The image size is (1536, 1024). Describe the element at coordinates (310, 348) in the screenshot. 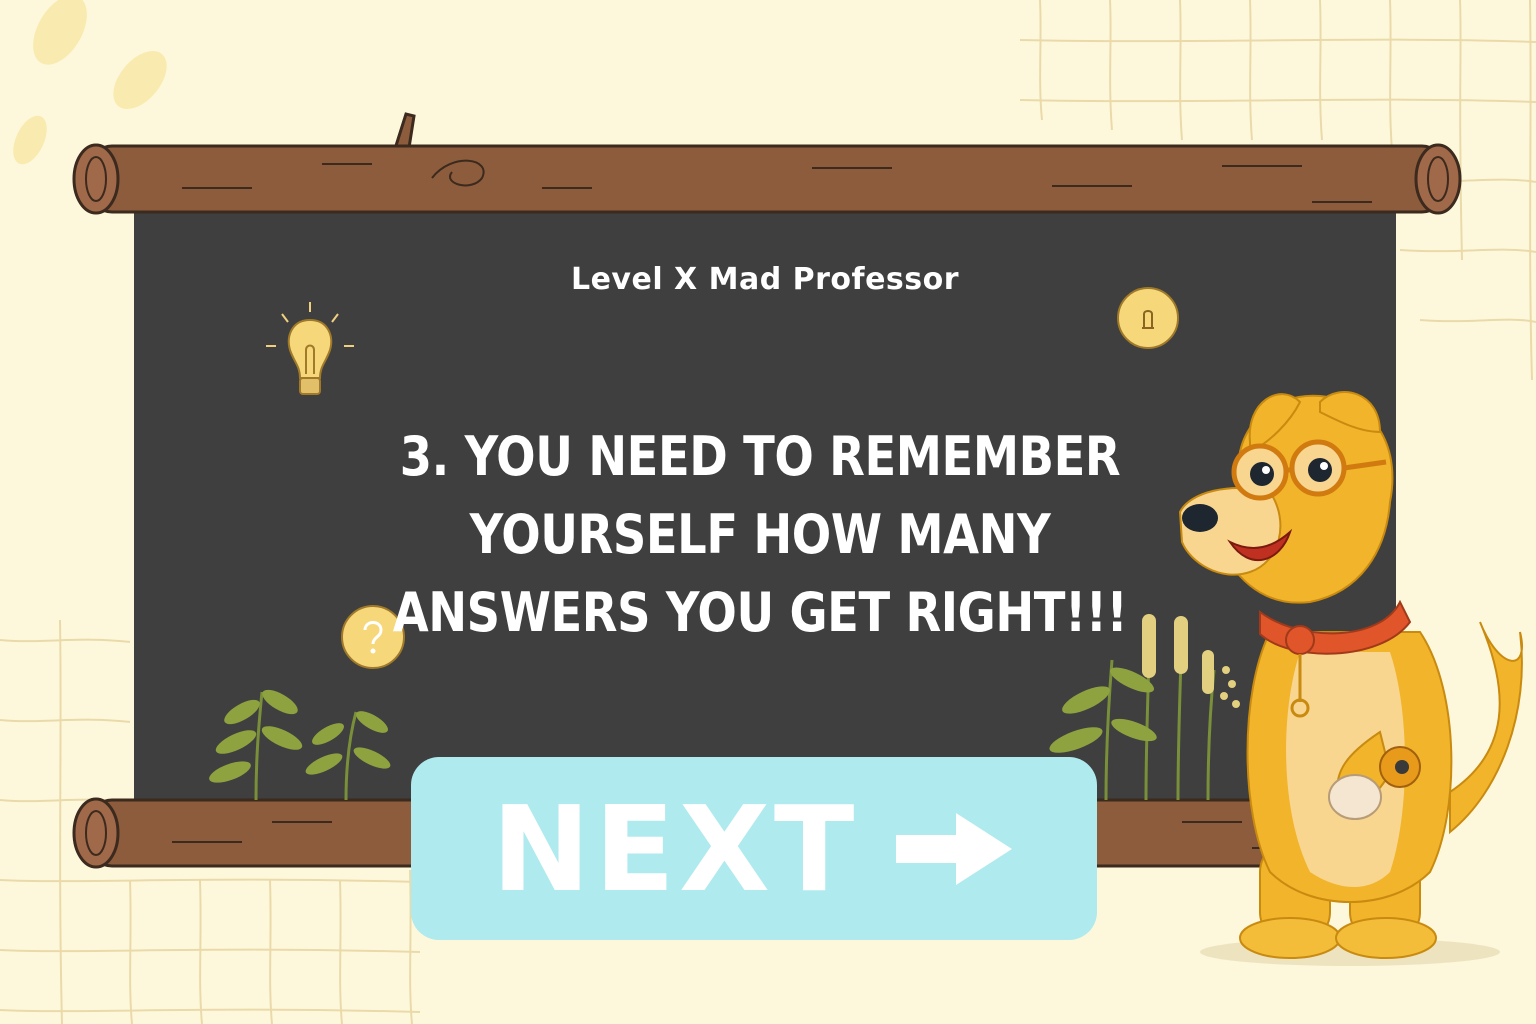

I see `lightbulb-icon` at that location.